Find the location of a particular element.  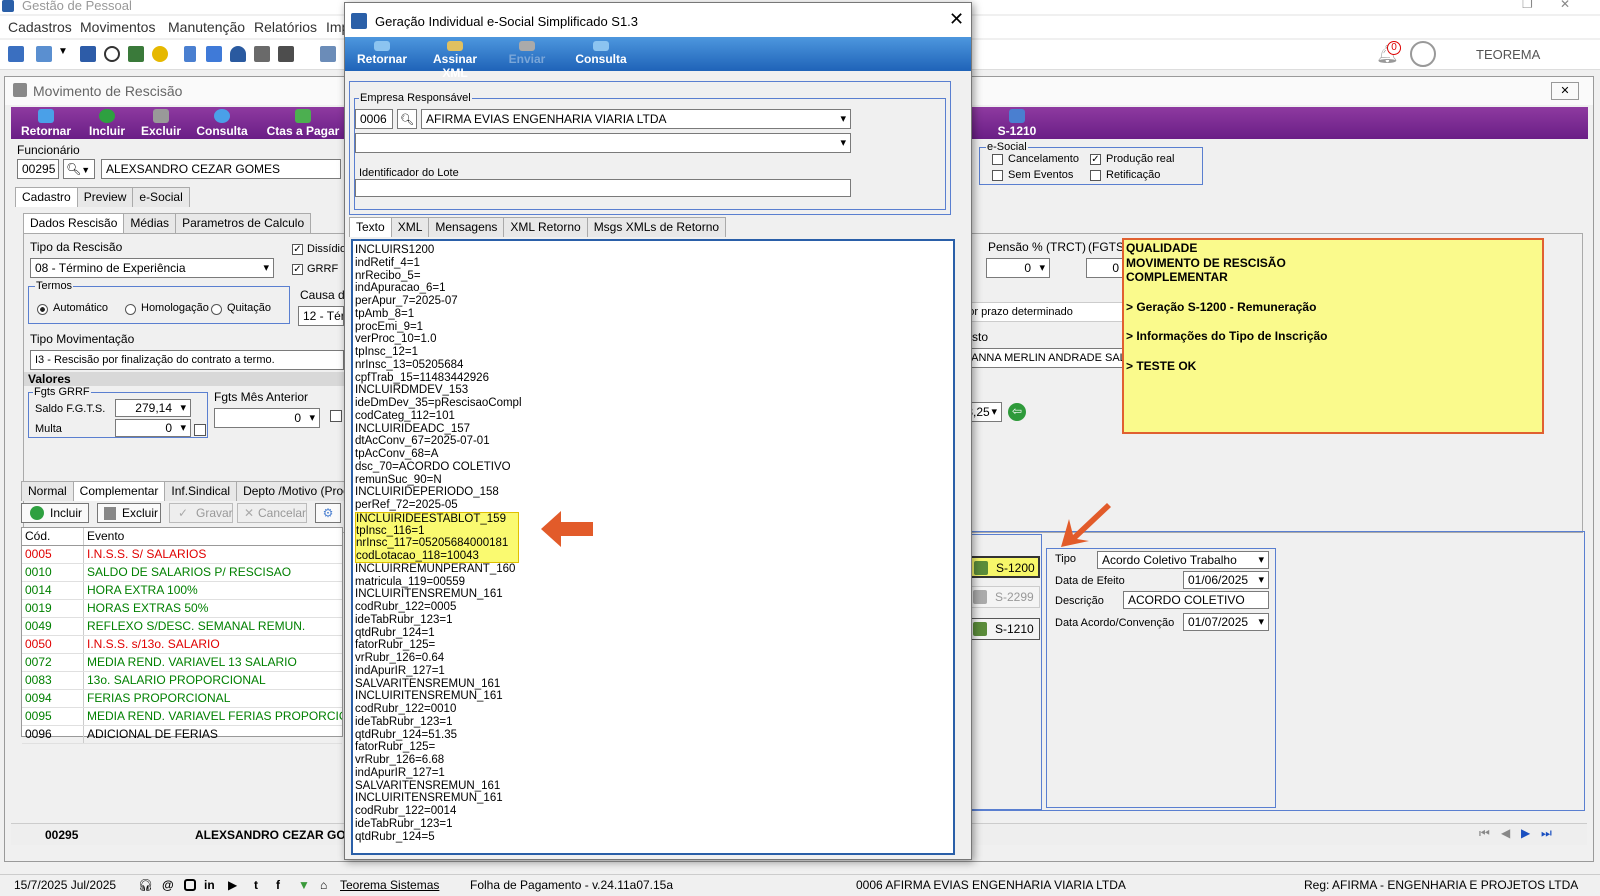

multa-checkbox is located at coordinates (200, 430).